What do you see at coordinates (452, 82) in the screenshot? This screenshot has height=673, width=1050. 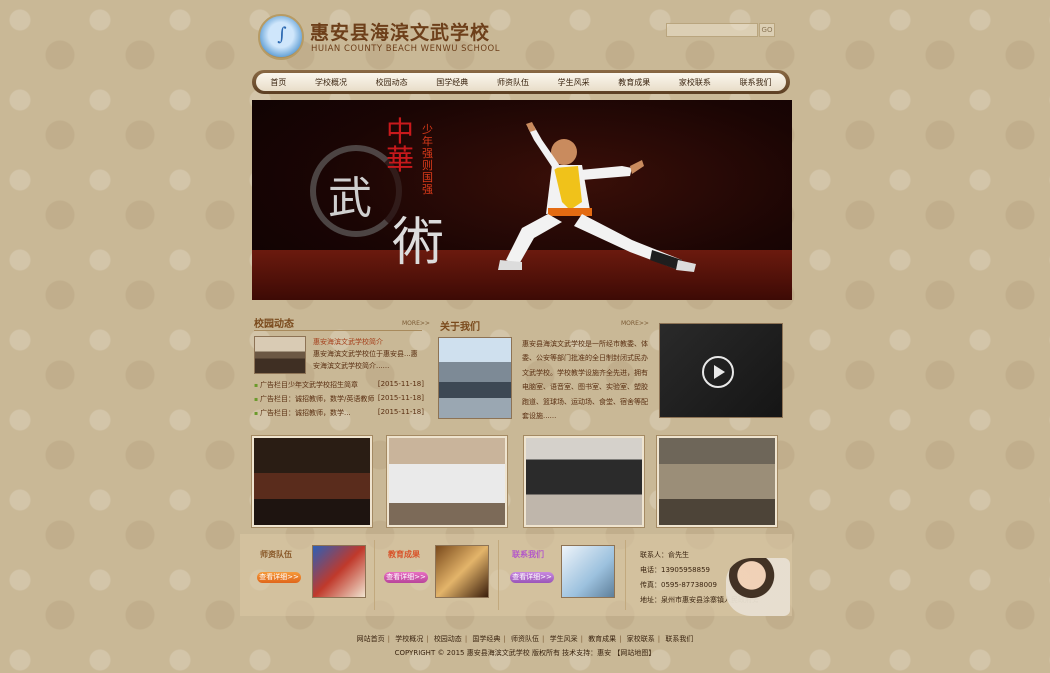 I see `nav-item-classics: 国学经典` at bounding box center [452, 82].